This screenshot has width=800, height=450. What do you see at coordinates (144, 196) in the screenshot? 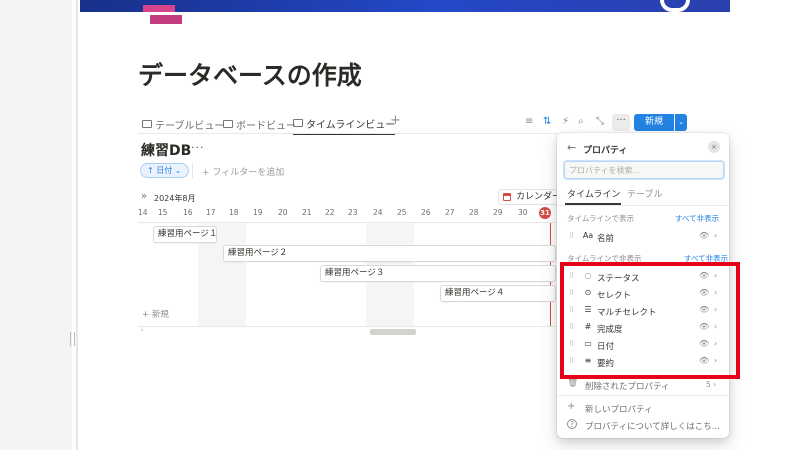
I see `expand-sidebar-icon: »` at bounding box center [144, 196].